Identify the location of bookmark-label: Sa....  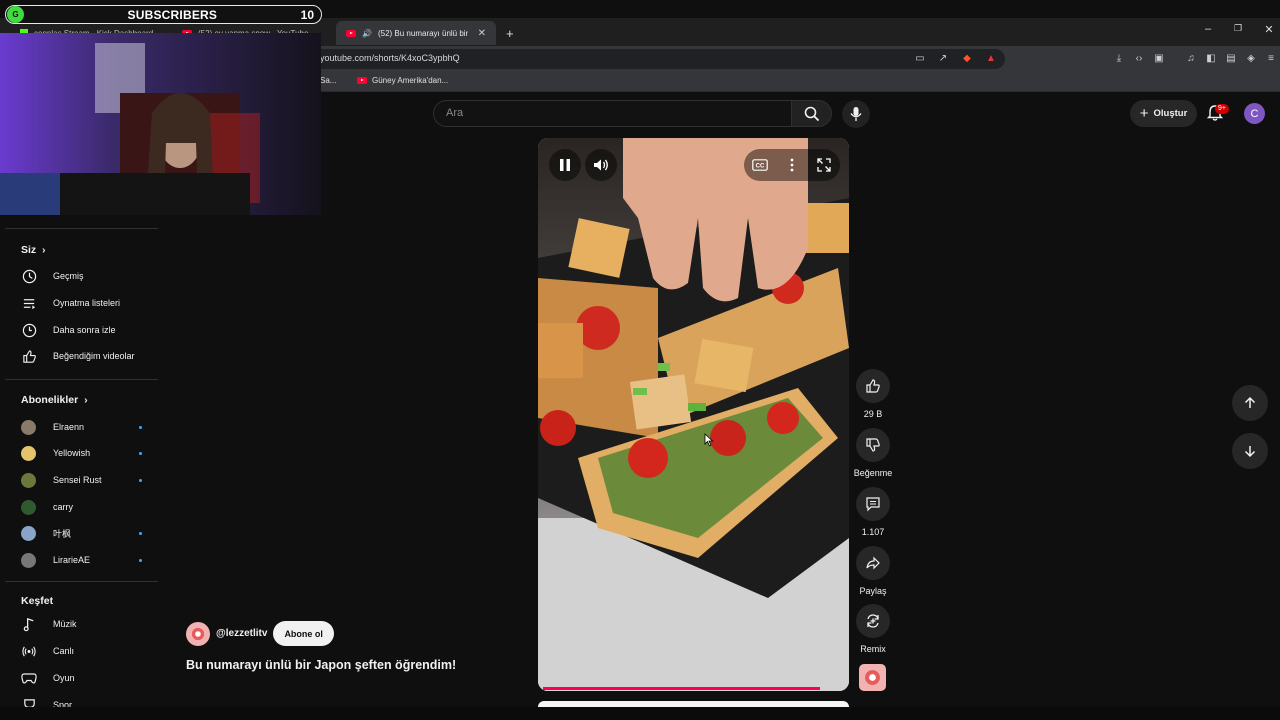
(328, 80).